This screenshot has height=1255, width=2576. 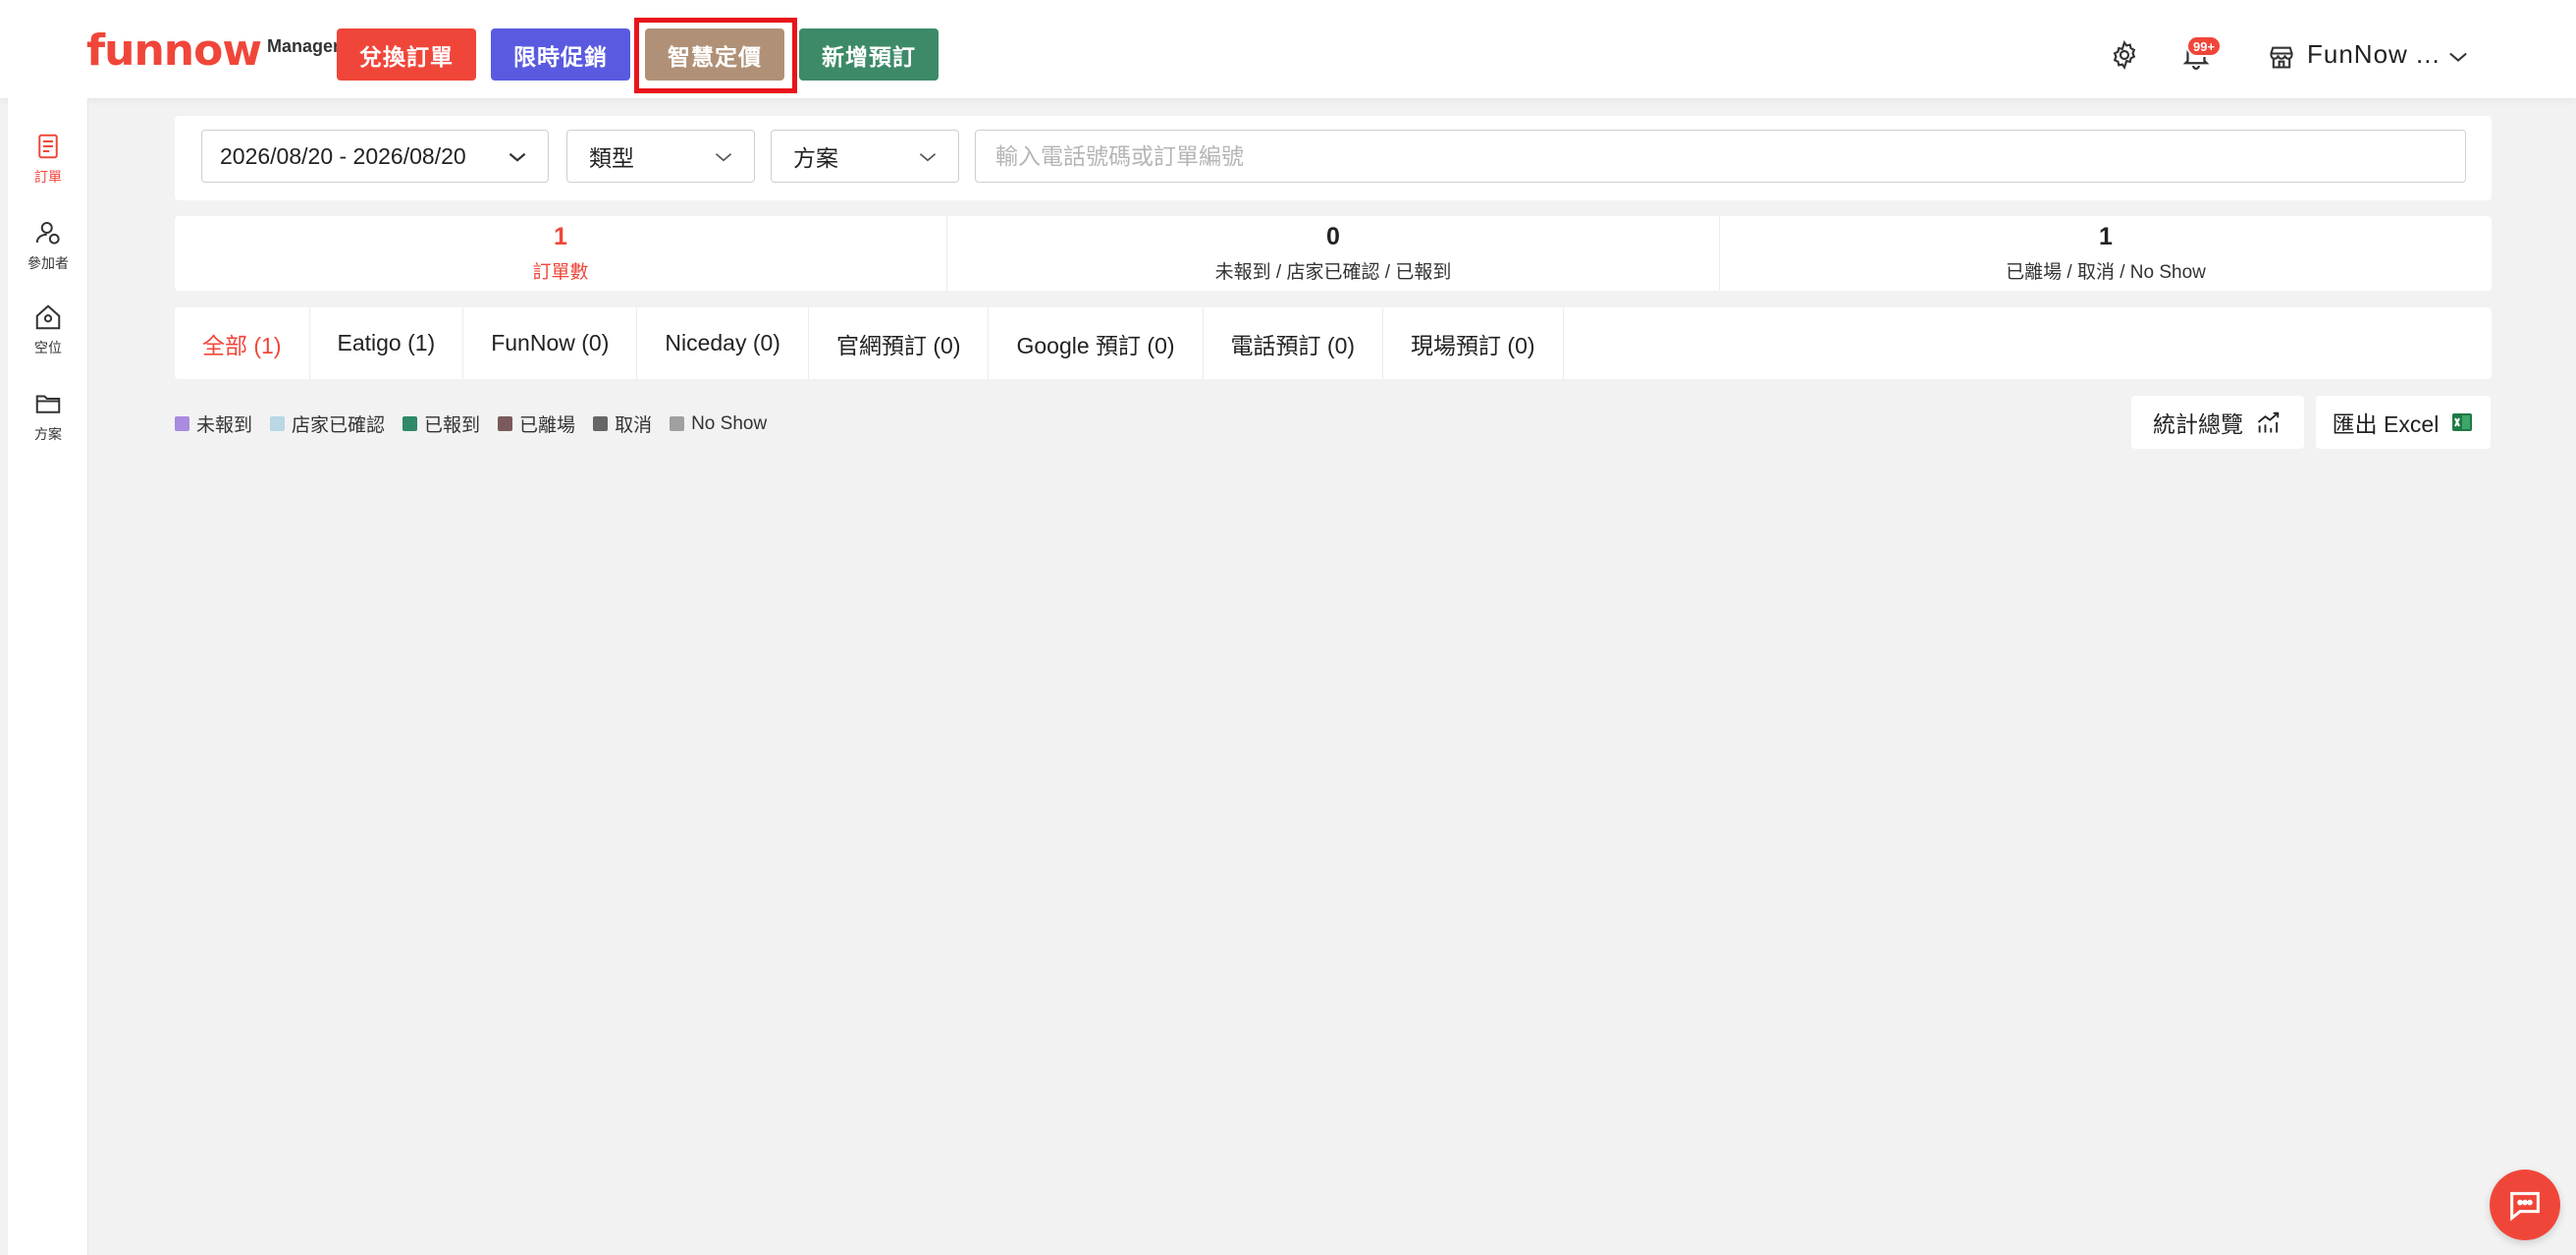 What do you see at coordinates (2386, 424) in the screenshot?
I see `export-excel-label: 匯出 Excel` at bounding box center [2386, 424].